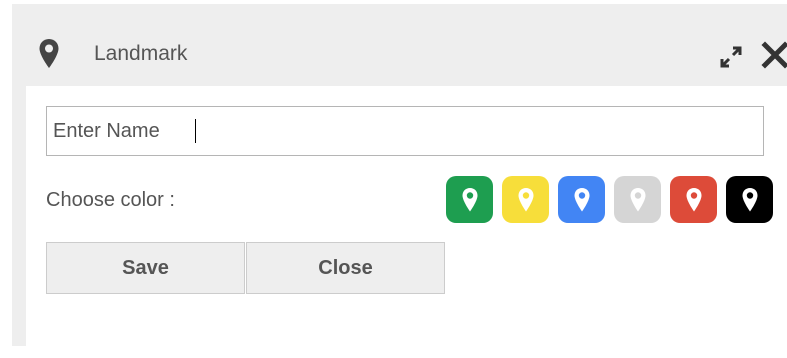  What do you see at coordinates (145, 268) in the screenshot?
I see `save-button: Save` at bounding box center [145, 268].